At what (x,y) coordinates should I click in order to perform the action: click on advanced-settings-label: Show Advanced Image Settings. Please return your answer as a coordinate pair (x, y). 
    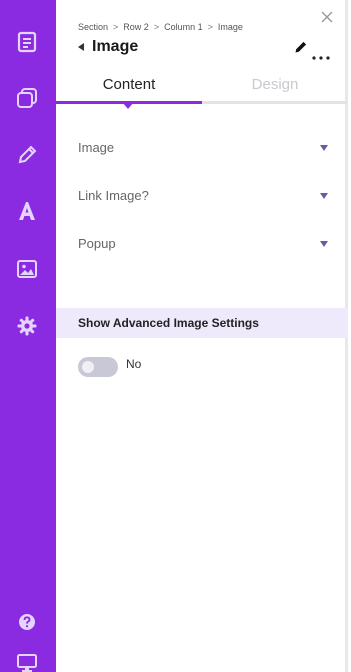
    Looking at the image, I should click on (168, 323).